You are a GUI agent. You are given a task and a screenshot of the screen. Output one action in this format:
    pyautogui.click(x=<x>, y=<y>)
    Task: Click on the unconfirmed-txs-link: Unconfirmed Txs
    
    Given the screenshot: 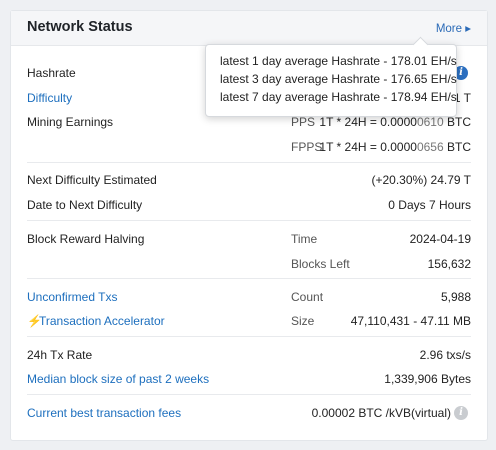 What is the action you would take?
    pyautogui.click(x=72, y=297)
    